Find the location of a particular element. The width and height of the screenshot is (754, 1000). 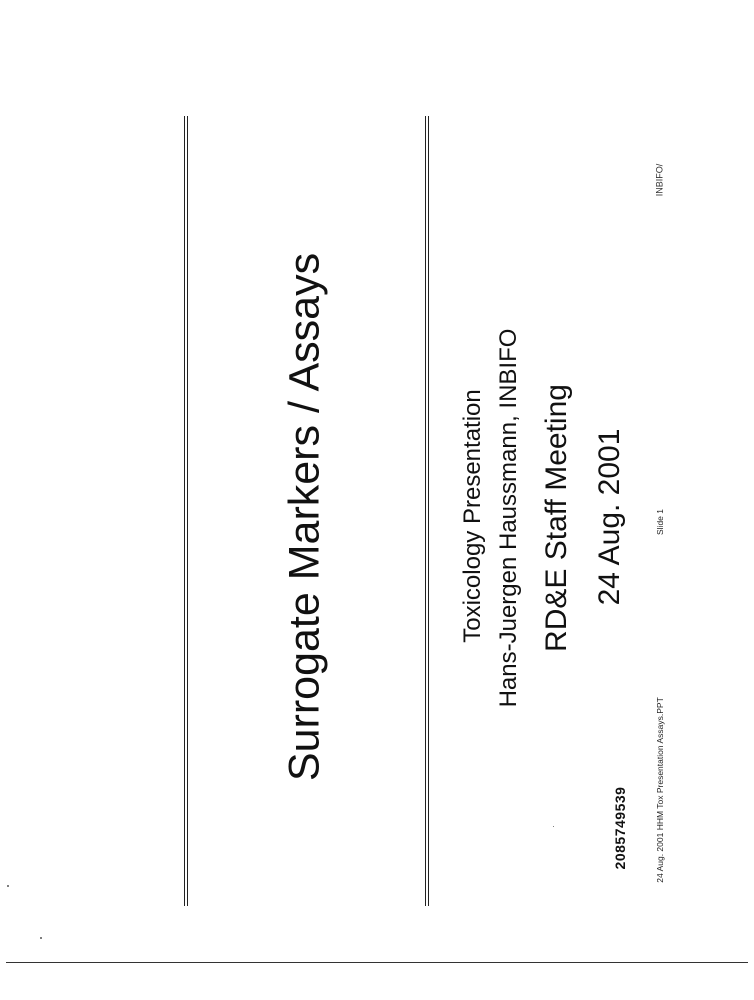

slide-title: Surrogate Markers / Assays is located at coordinates (304, 517).